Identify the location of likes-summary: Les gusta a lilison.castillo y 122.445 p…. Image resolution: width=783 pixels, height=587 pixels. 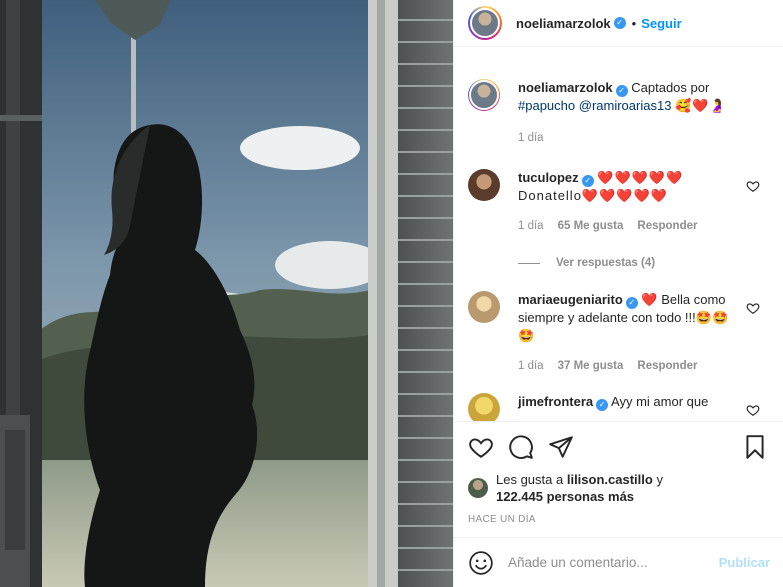
(618, 488).